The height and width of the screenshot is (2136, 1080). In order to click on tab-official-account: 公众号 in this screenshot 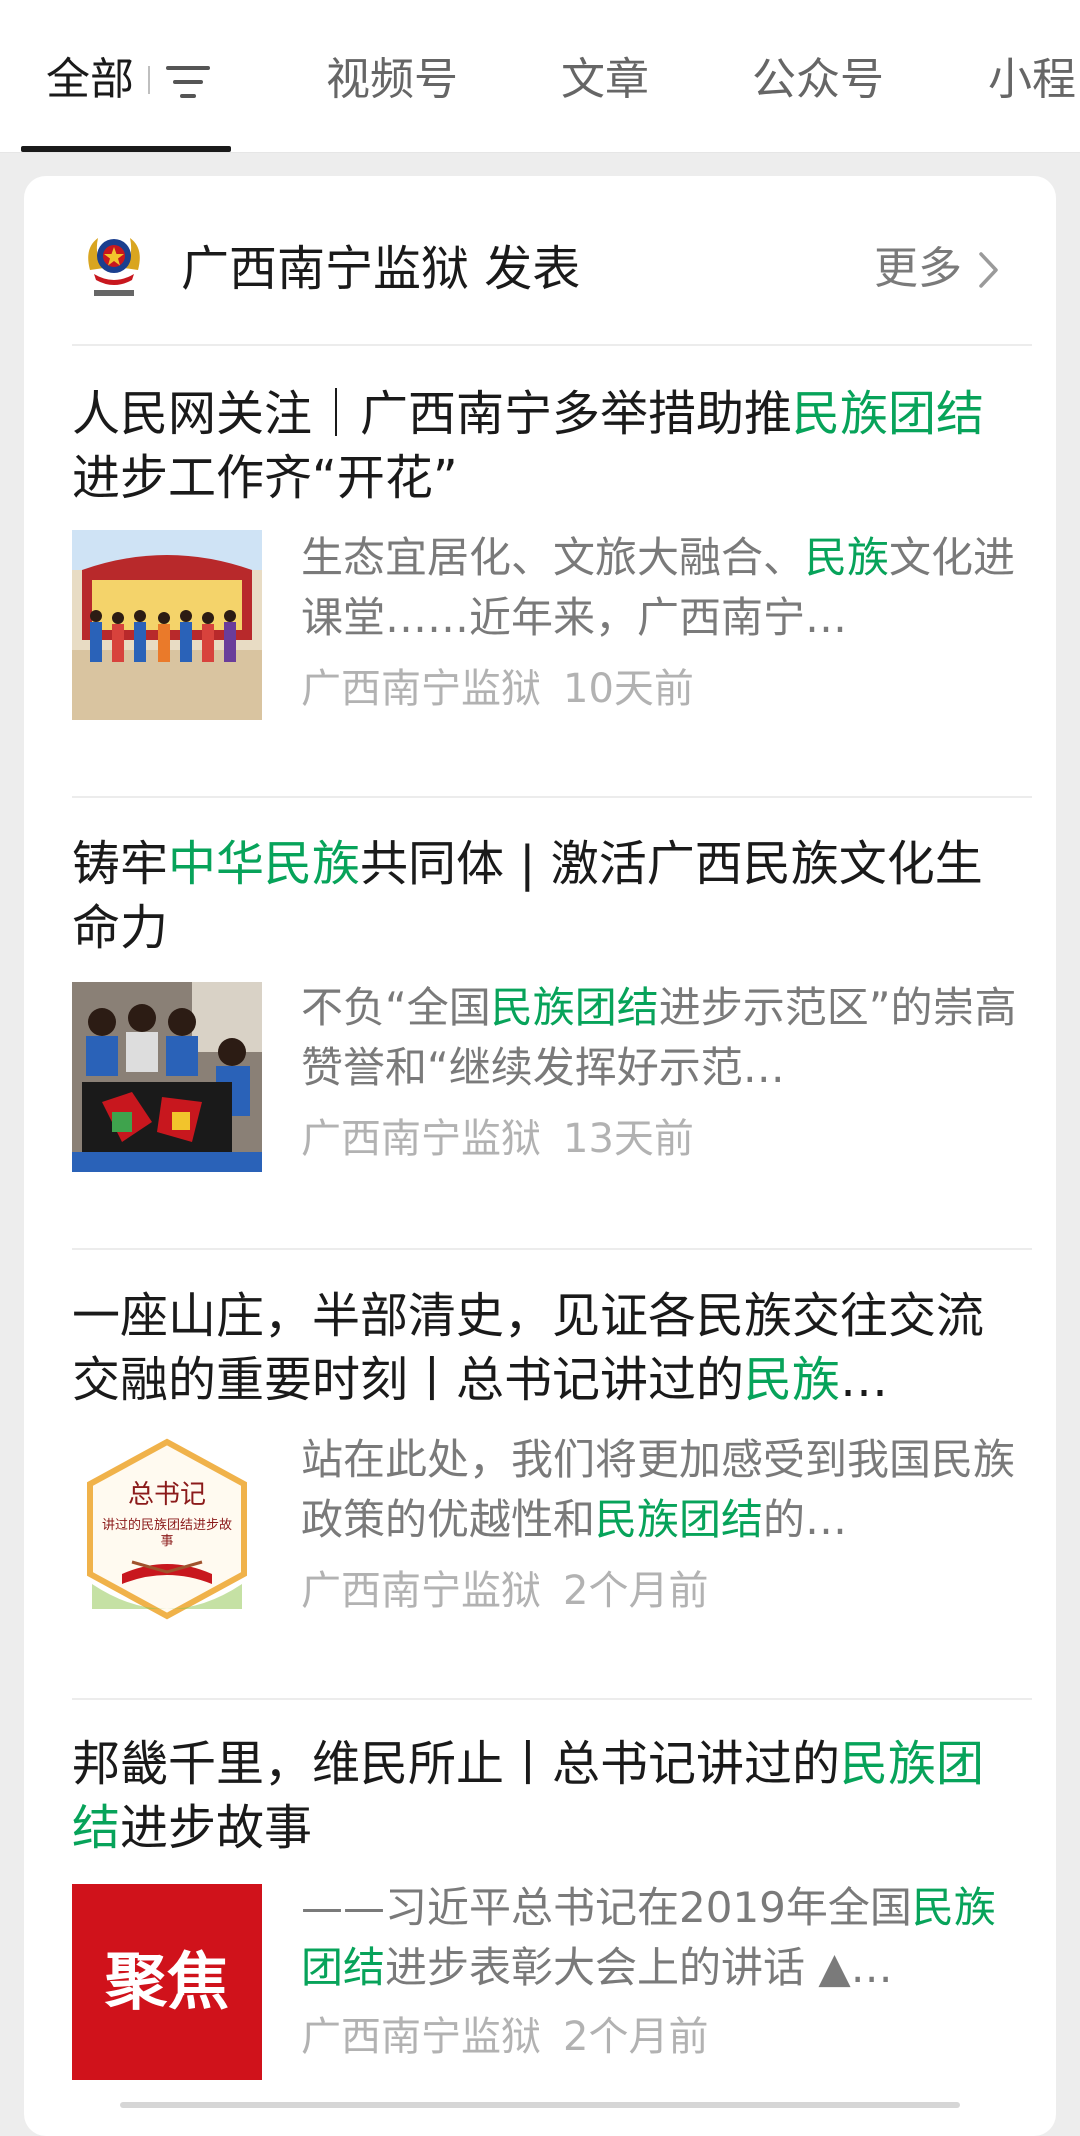, I will do `click(818, 80)`.